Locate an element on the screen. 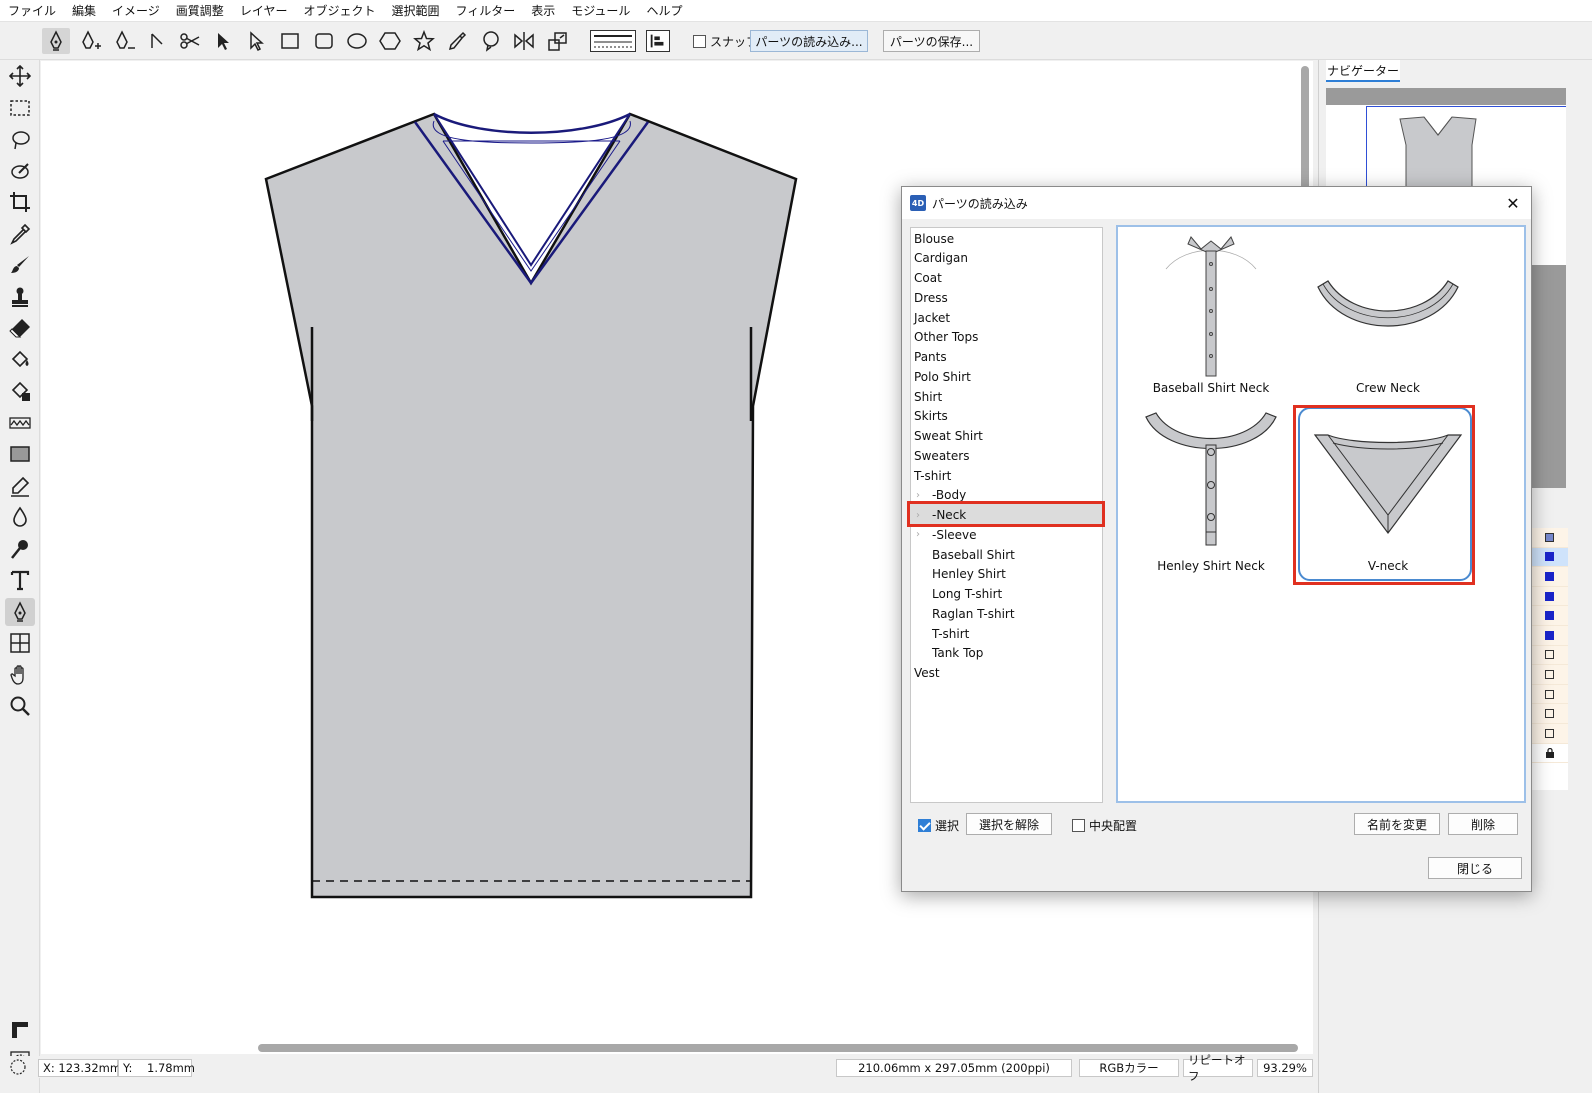 The width and height of the screenshot is (1592, 1093). category-item: Sweat Shirt is located at coordinates (948, 436).